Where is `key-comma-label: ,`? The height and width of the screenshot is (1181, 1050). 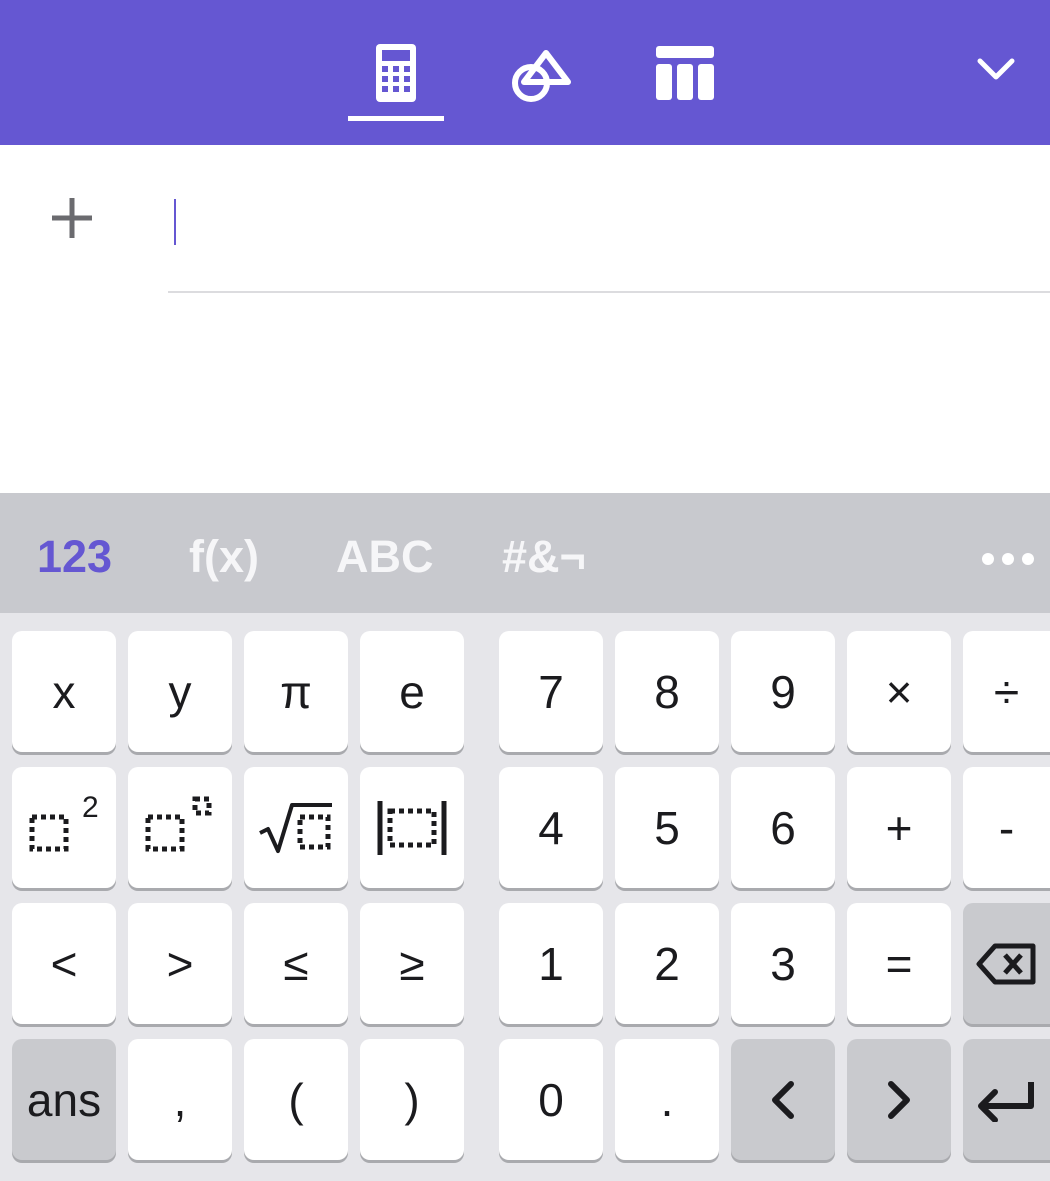
key-comma-label: , is located at coordinates (180, 1099).